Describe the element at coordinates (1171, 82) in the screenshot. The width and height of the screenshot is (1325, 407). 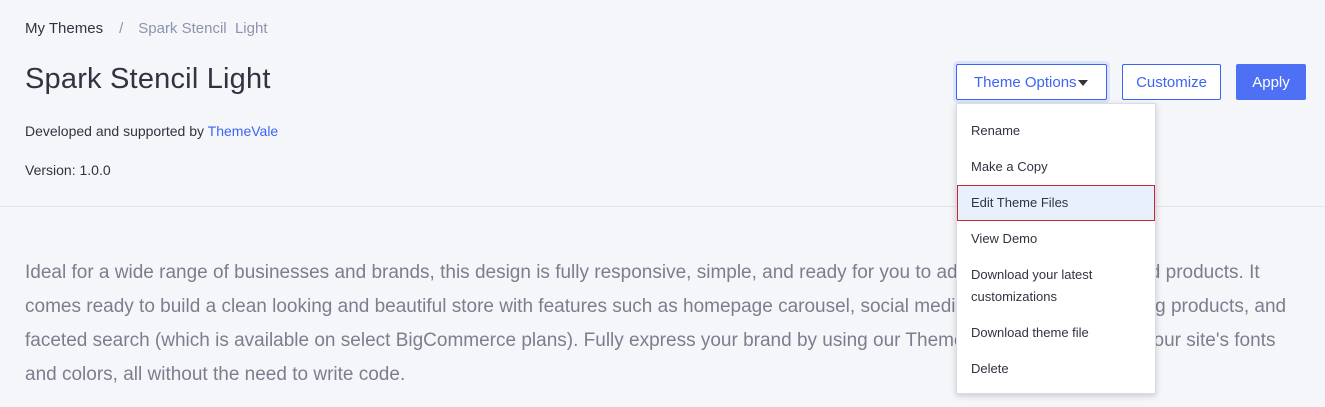
I see `customize-button: Customize` at that location.